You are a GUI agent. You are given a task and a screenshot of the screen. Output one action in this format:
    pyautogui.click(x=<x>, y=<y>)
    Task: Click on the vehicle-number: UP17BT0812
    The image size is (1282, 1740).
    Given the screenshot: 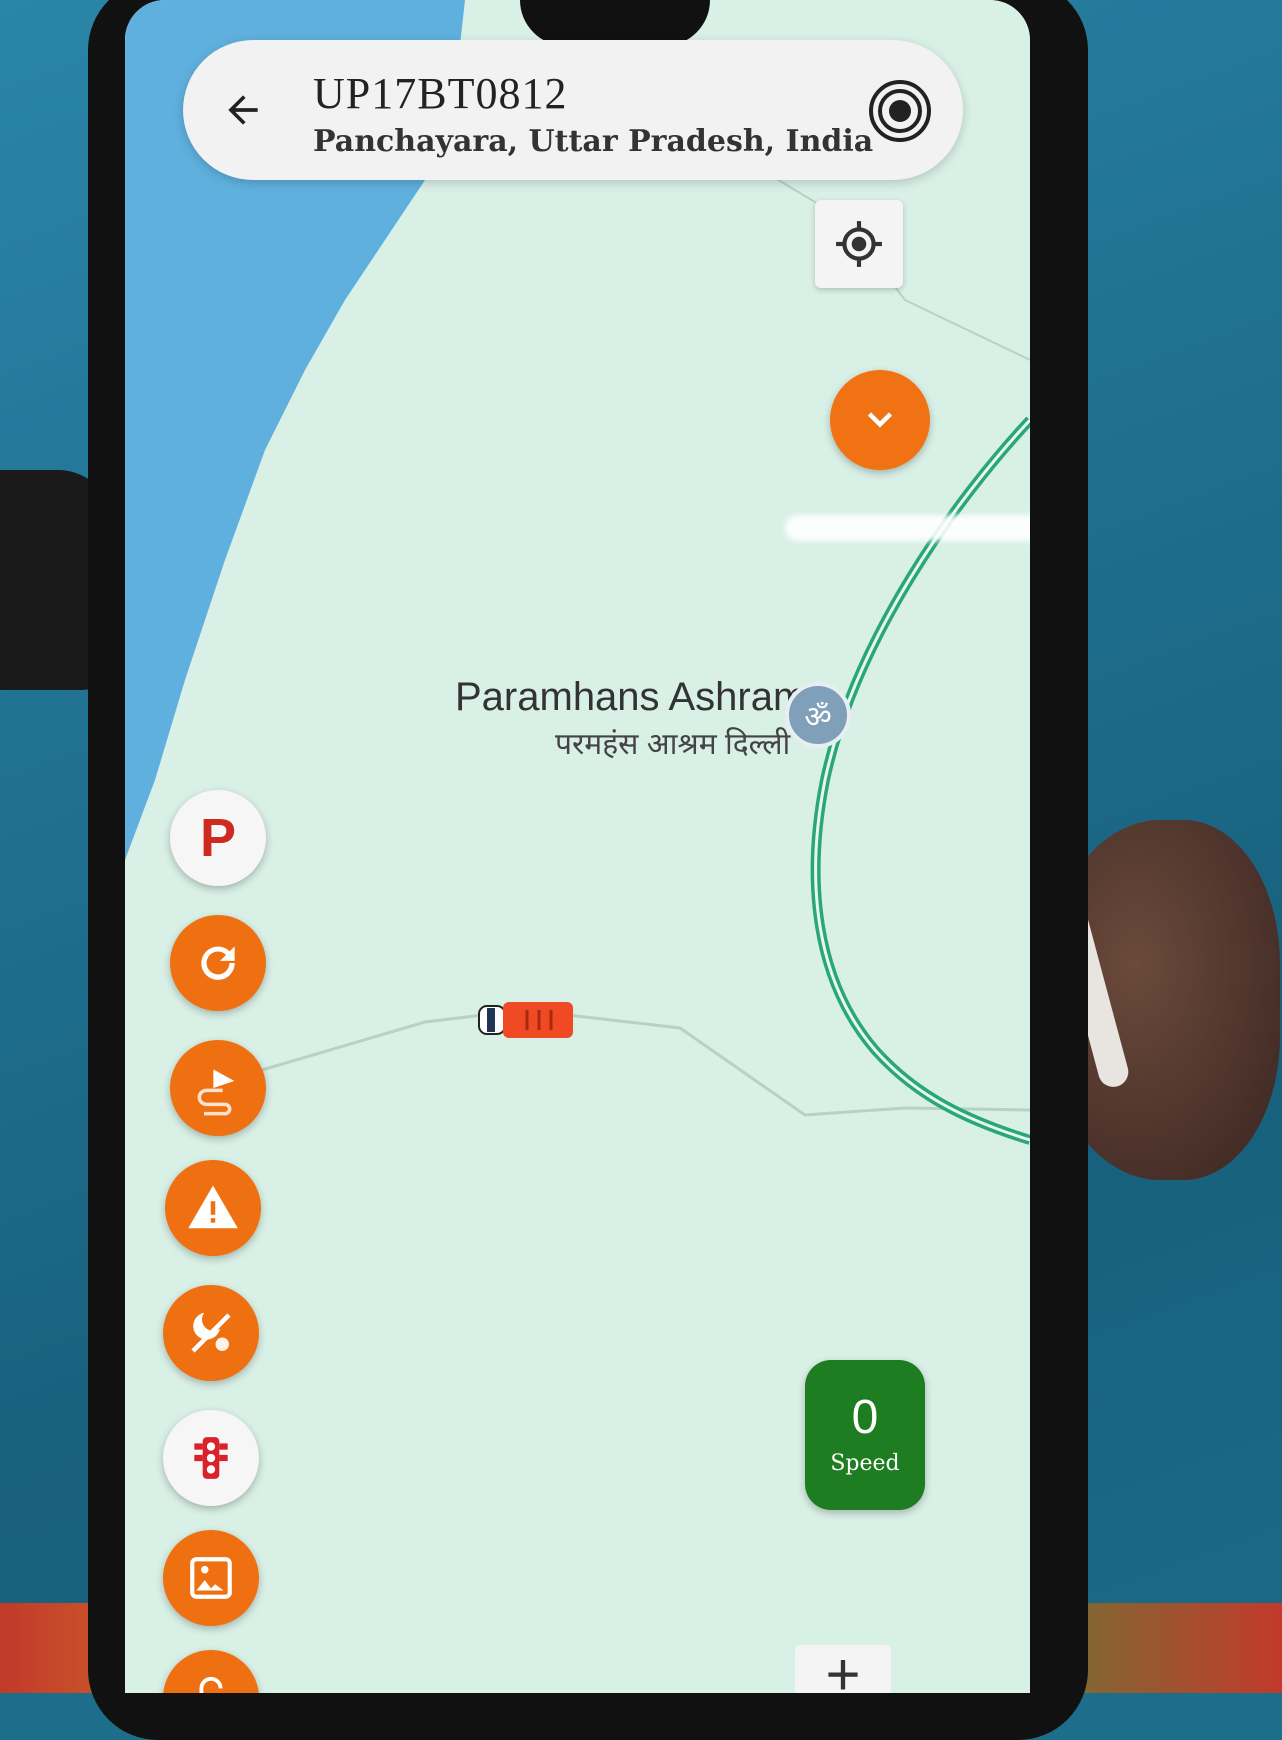 What is the action you would take?
    pyautogui.click(x=440, y=93)
    